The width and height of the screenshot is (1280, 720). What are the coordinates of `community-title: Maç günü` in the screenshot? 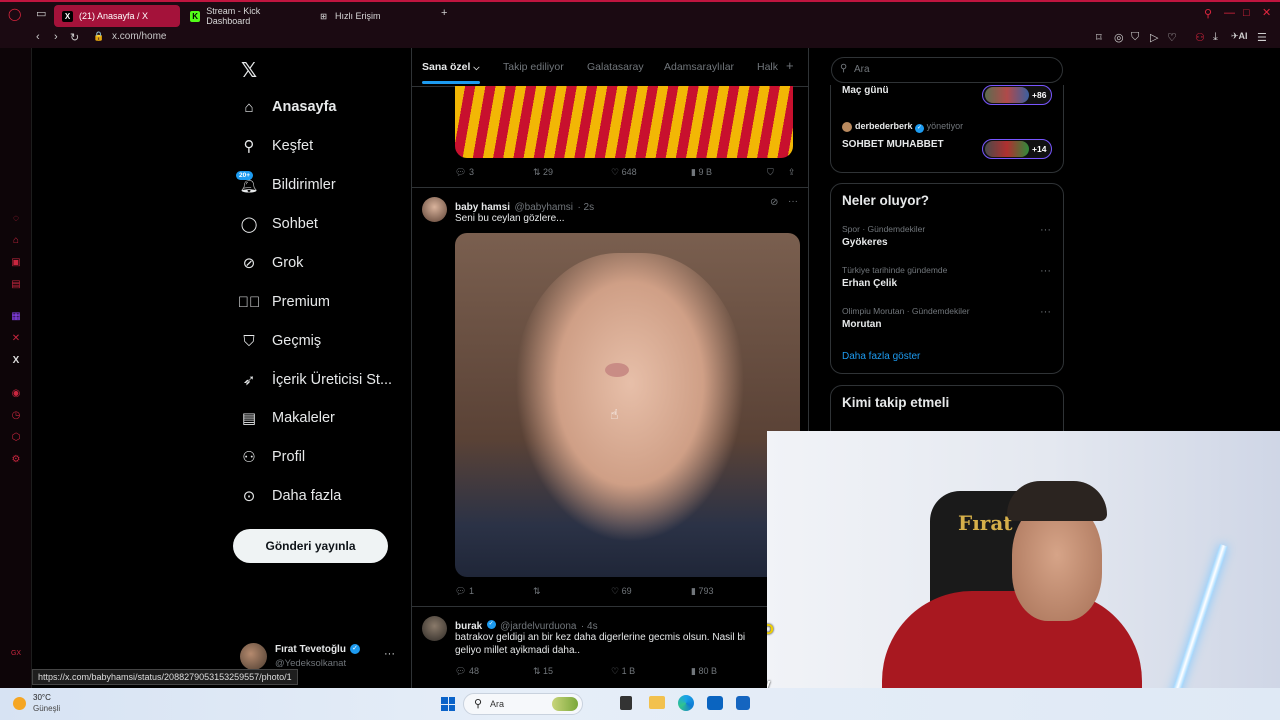 It's located at (865, 90).